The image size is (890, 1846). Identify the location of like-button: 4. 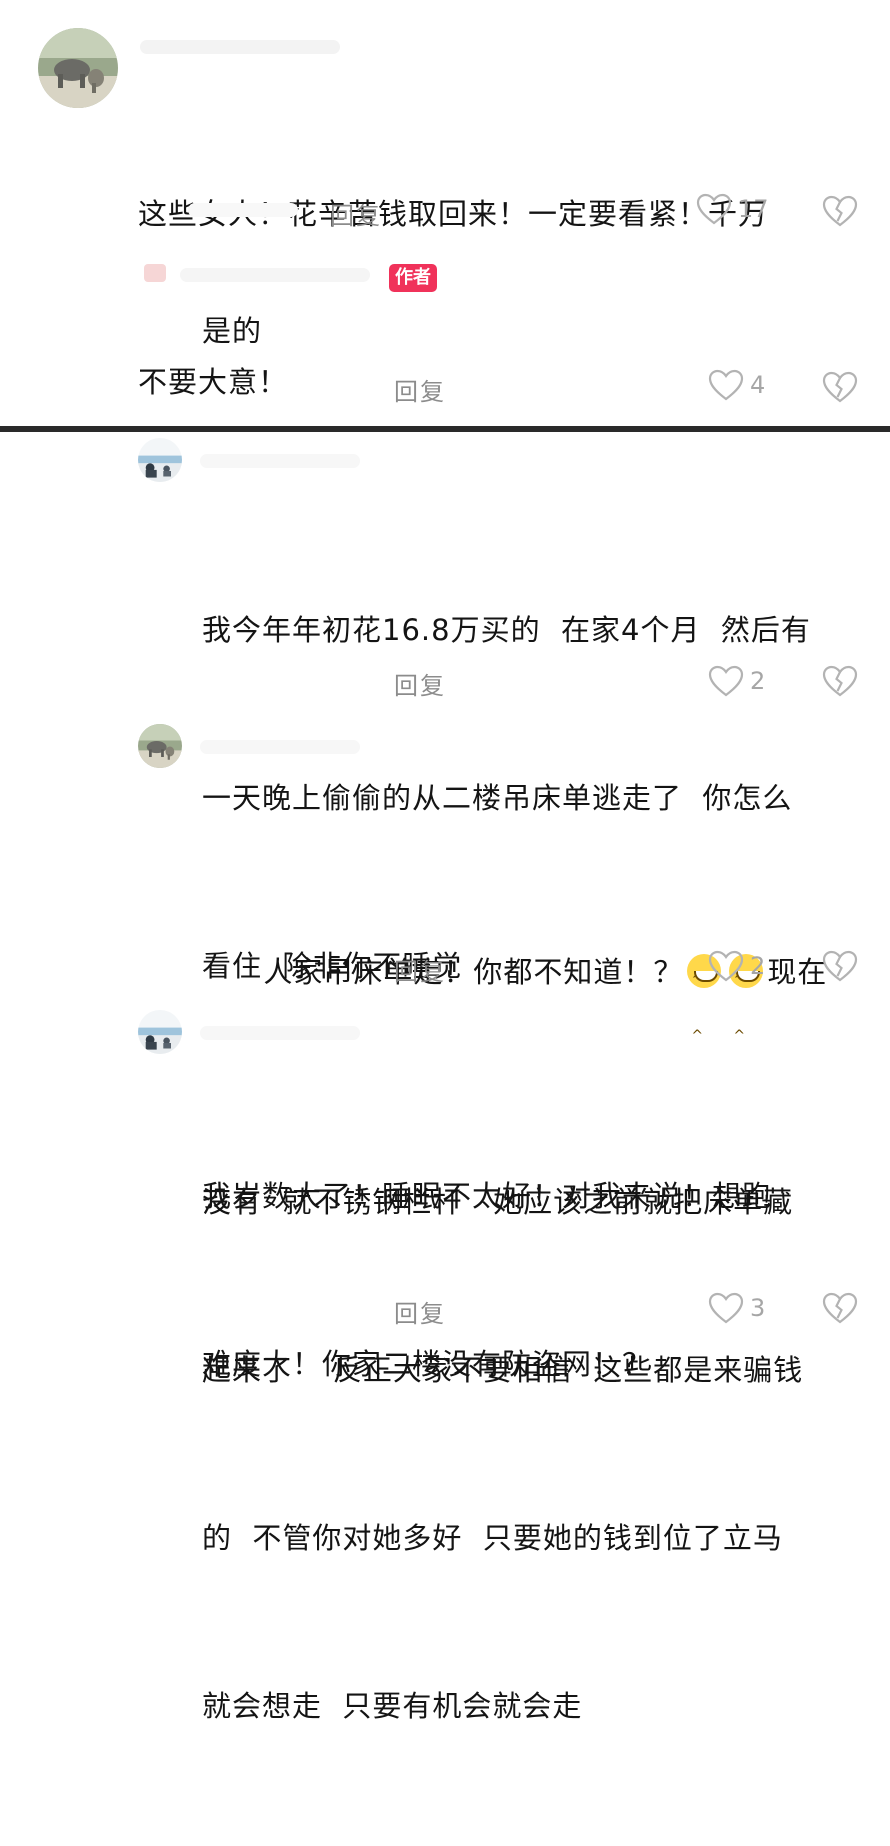
(736, 385).